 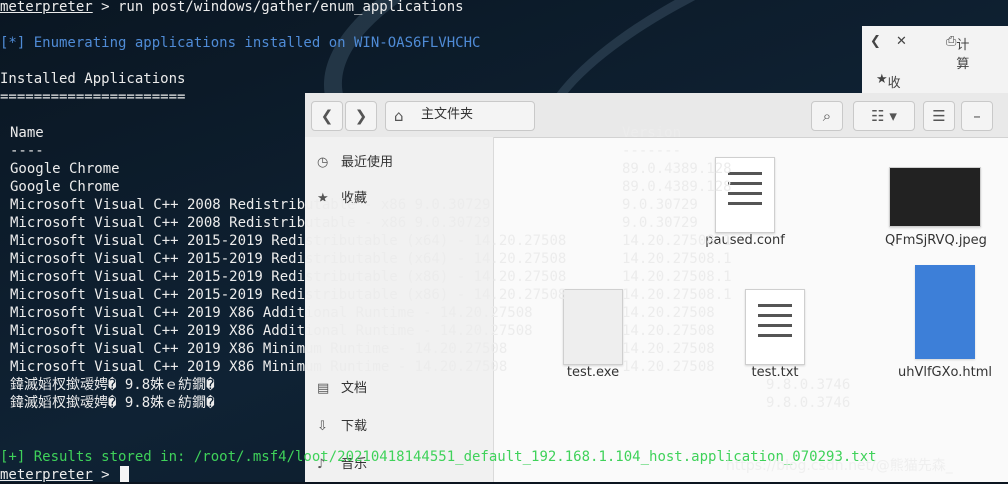 I want to click on forward-button: ✕, so click(x=901, y=41).